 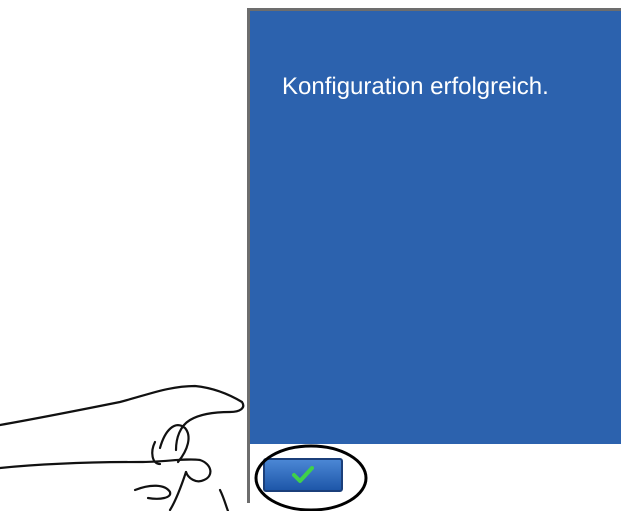 I want to click on status-message: Konfiguration erfolgreich., so click(x=415, y=87).